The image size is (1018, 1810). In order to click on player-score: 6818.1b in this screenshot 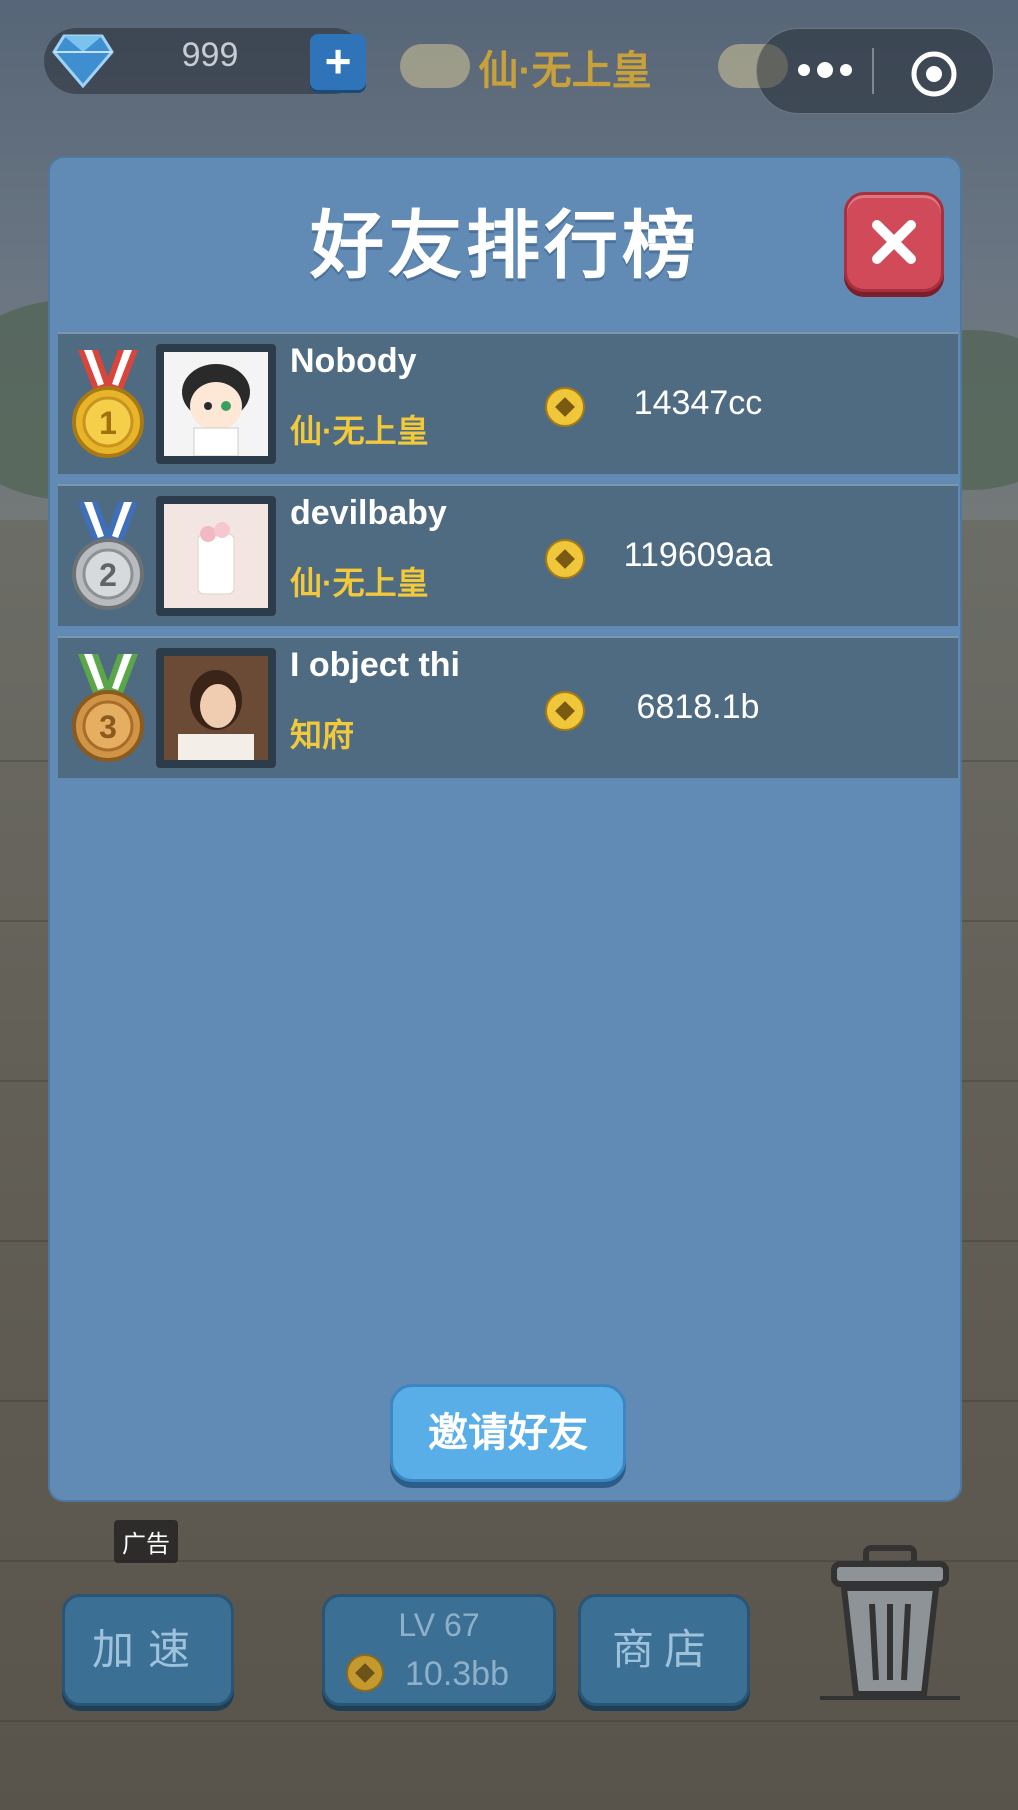, I will do `click(698, 707)`.